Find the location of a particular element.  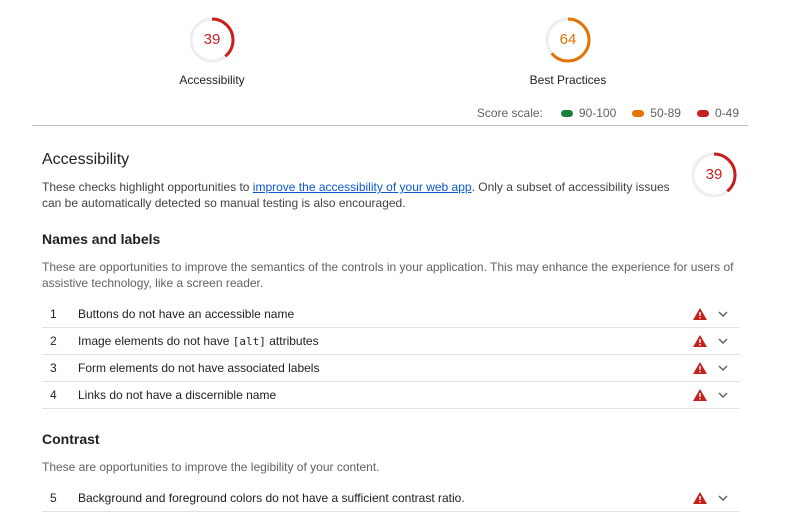

audit-title: Links do not have a discernible name is located at coordinates (177, 395).